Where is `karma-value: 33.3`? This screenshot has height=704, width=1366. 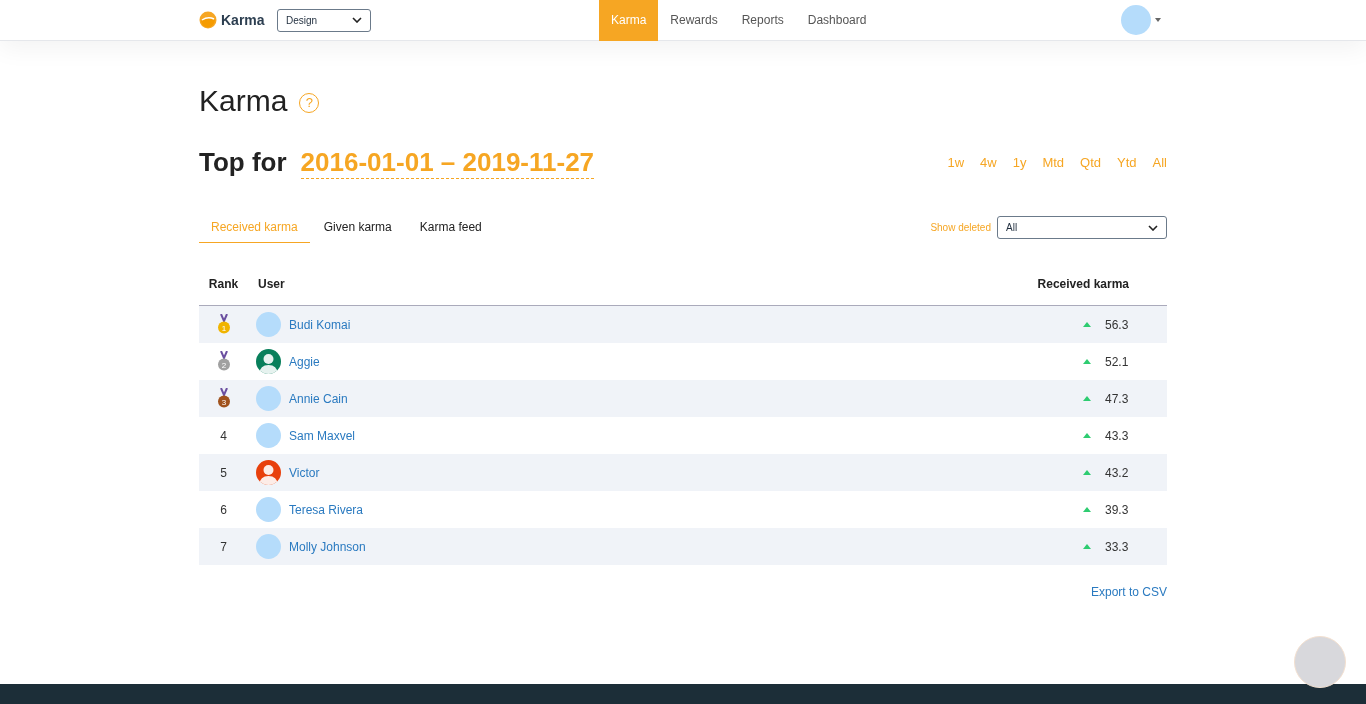 karma-value: 33.3 is located at coordinates (1117, 547).